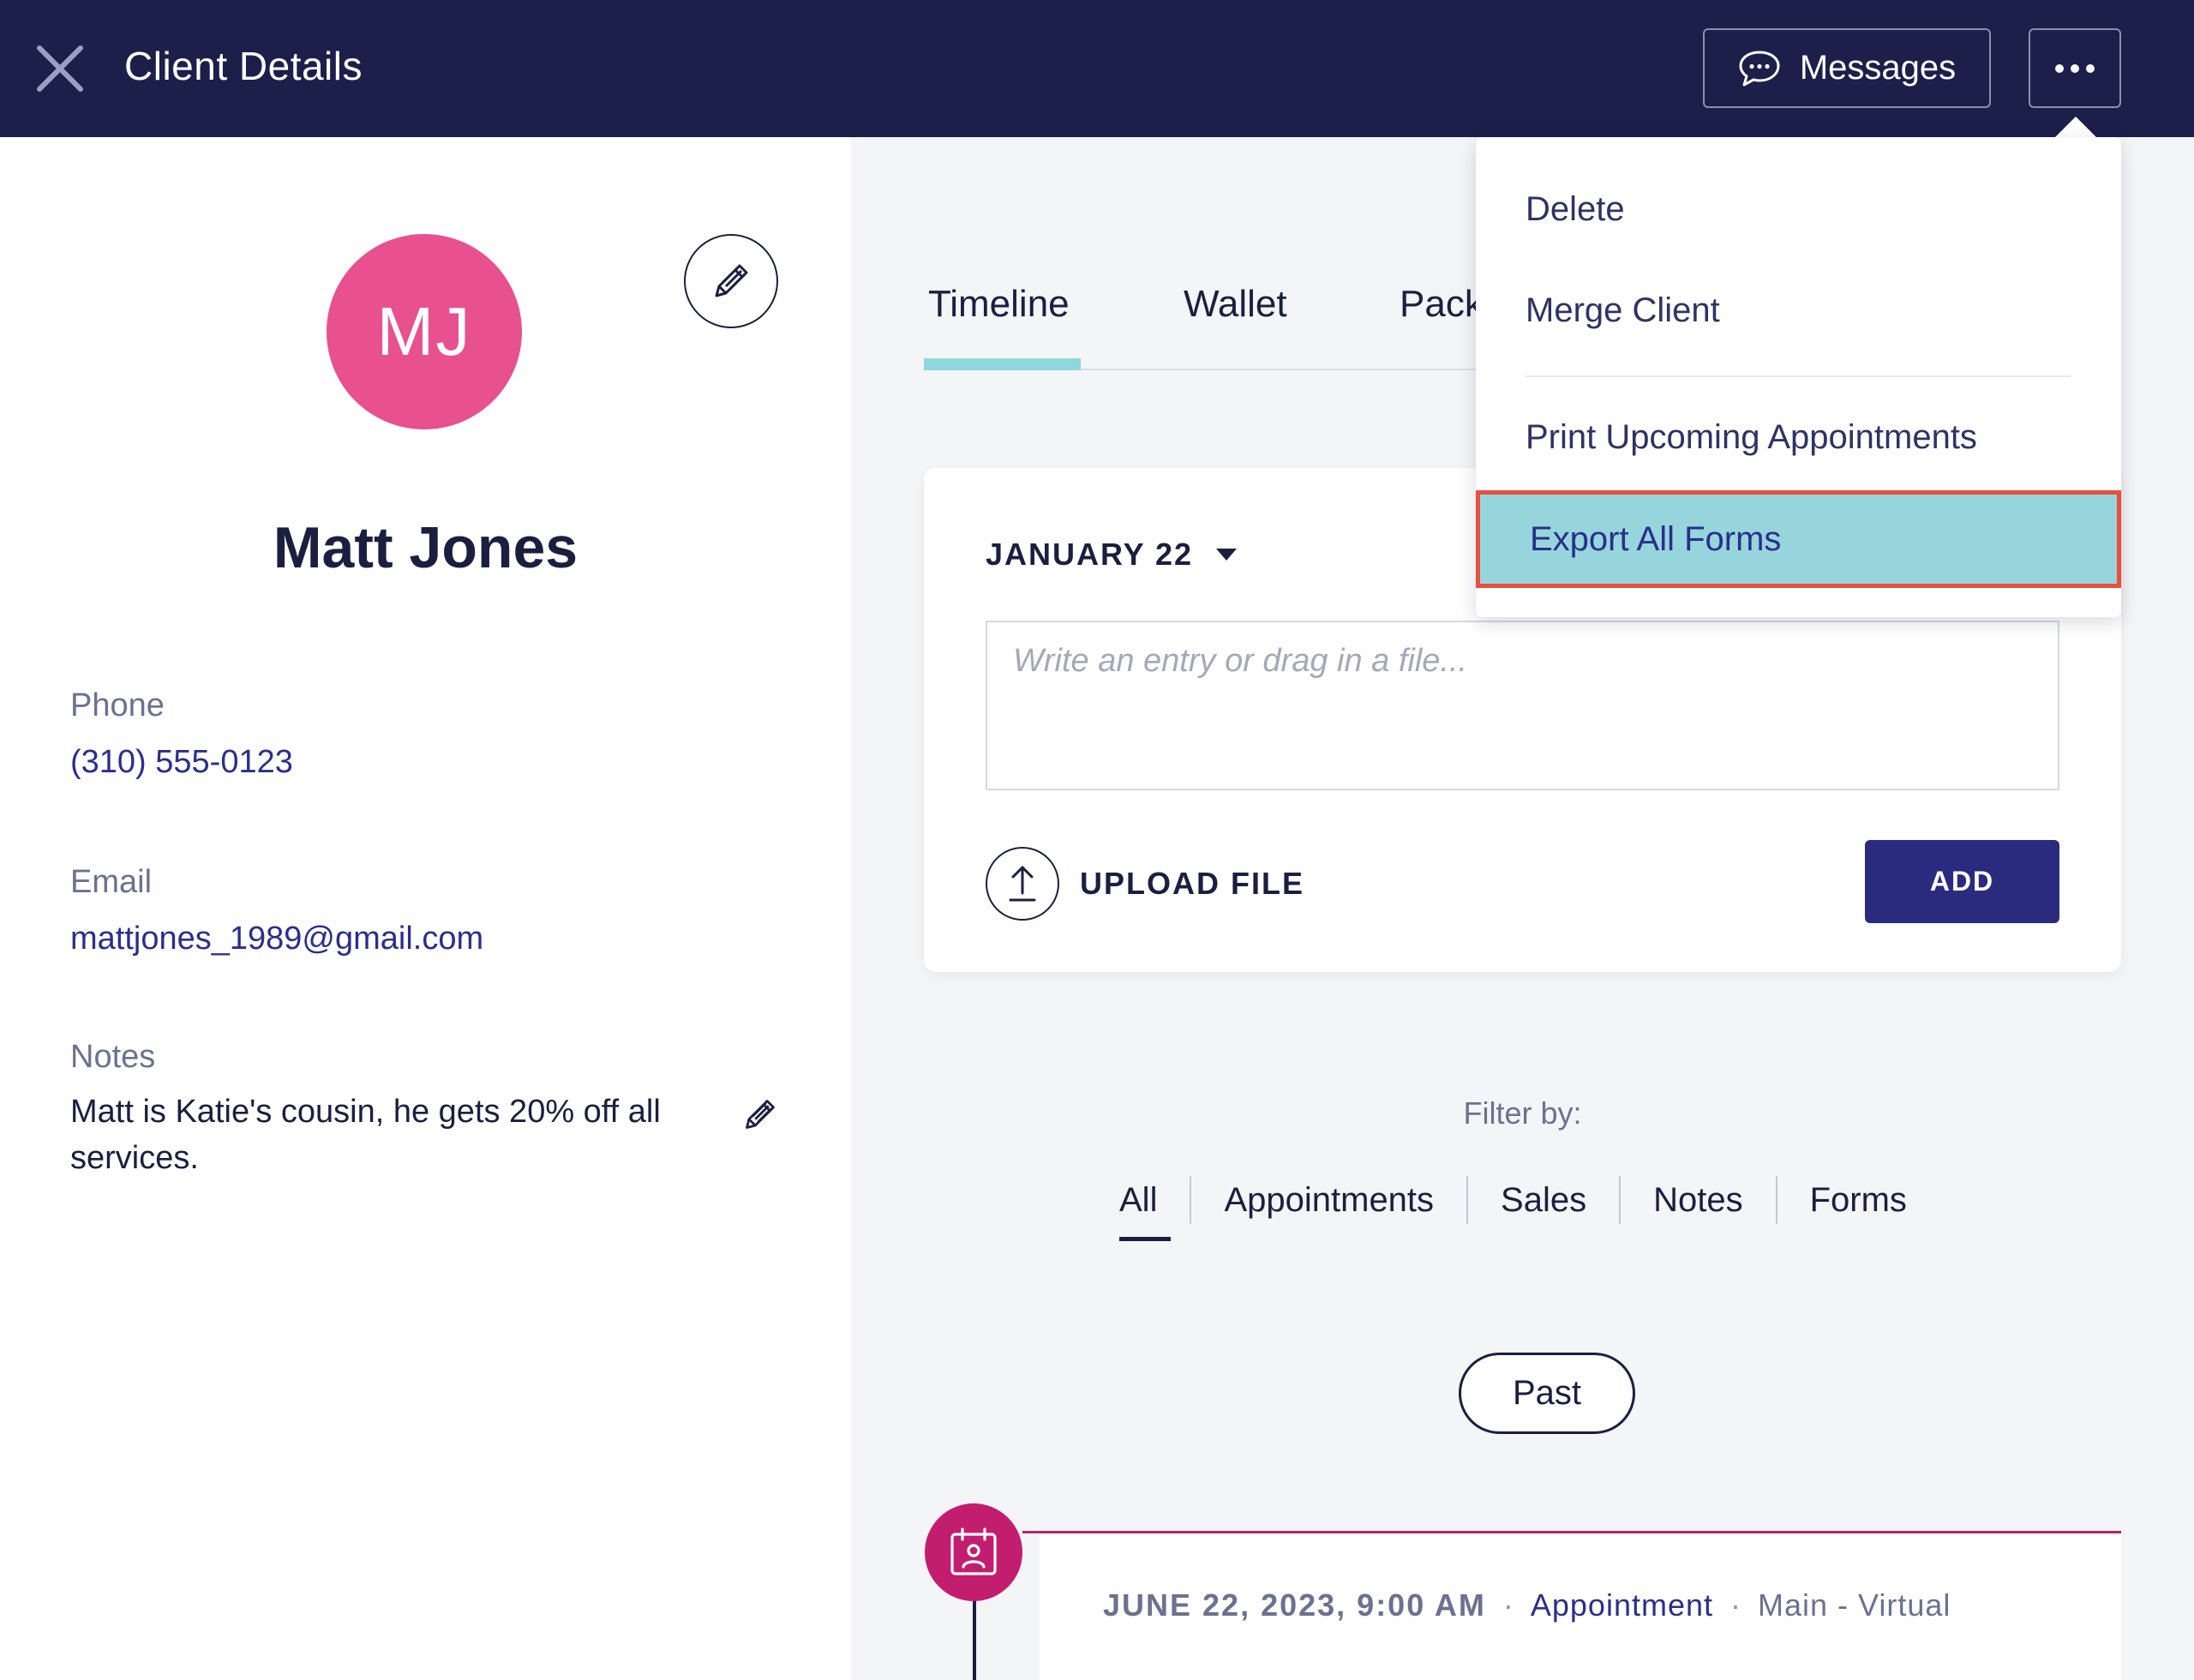 This screenshot has width=2194, height=1680. Describe the element at coordinates (1698, 1200) in the screenshot. I see `filter-notes: Notes` at that location.